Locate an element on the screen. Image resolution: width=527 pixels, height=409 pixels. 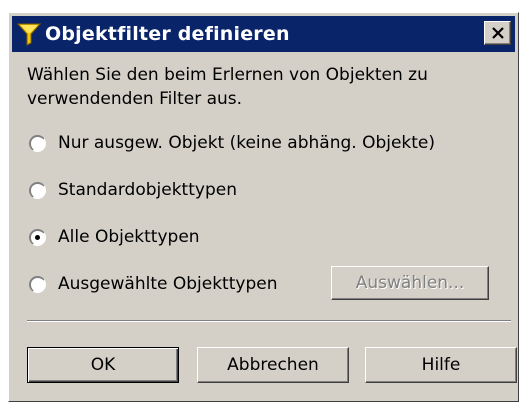
title-bar: Objektfilter definieren is located at coordinates (263, 34).